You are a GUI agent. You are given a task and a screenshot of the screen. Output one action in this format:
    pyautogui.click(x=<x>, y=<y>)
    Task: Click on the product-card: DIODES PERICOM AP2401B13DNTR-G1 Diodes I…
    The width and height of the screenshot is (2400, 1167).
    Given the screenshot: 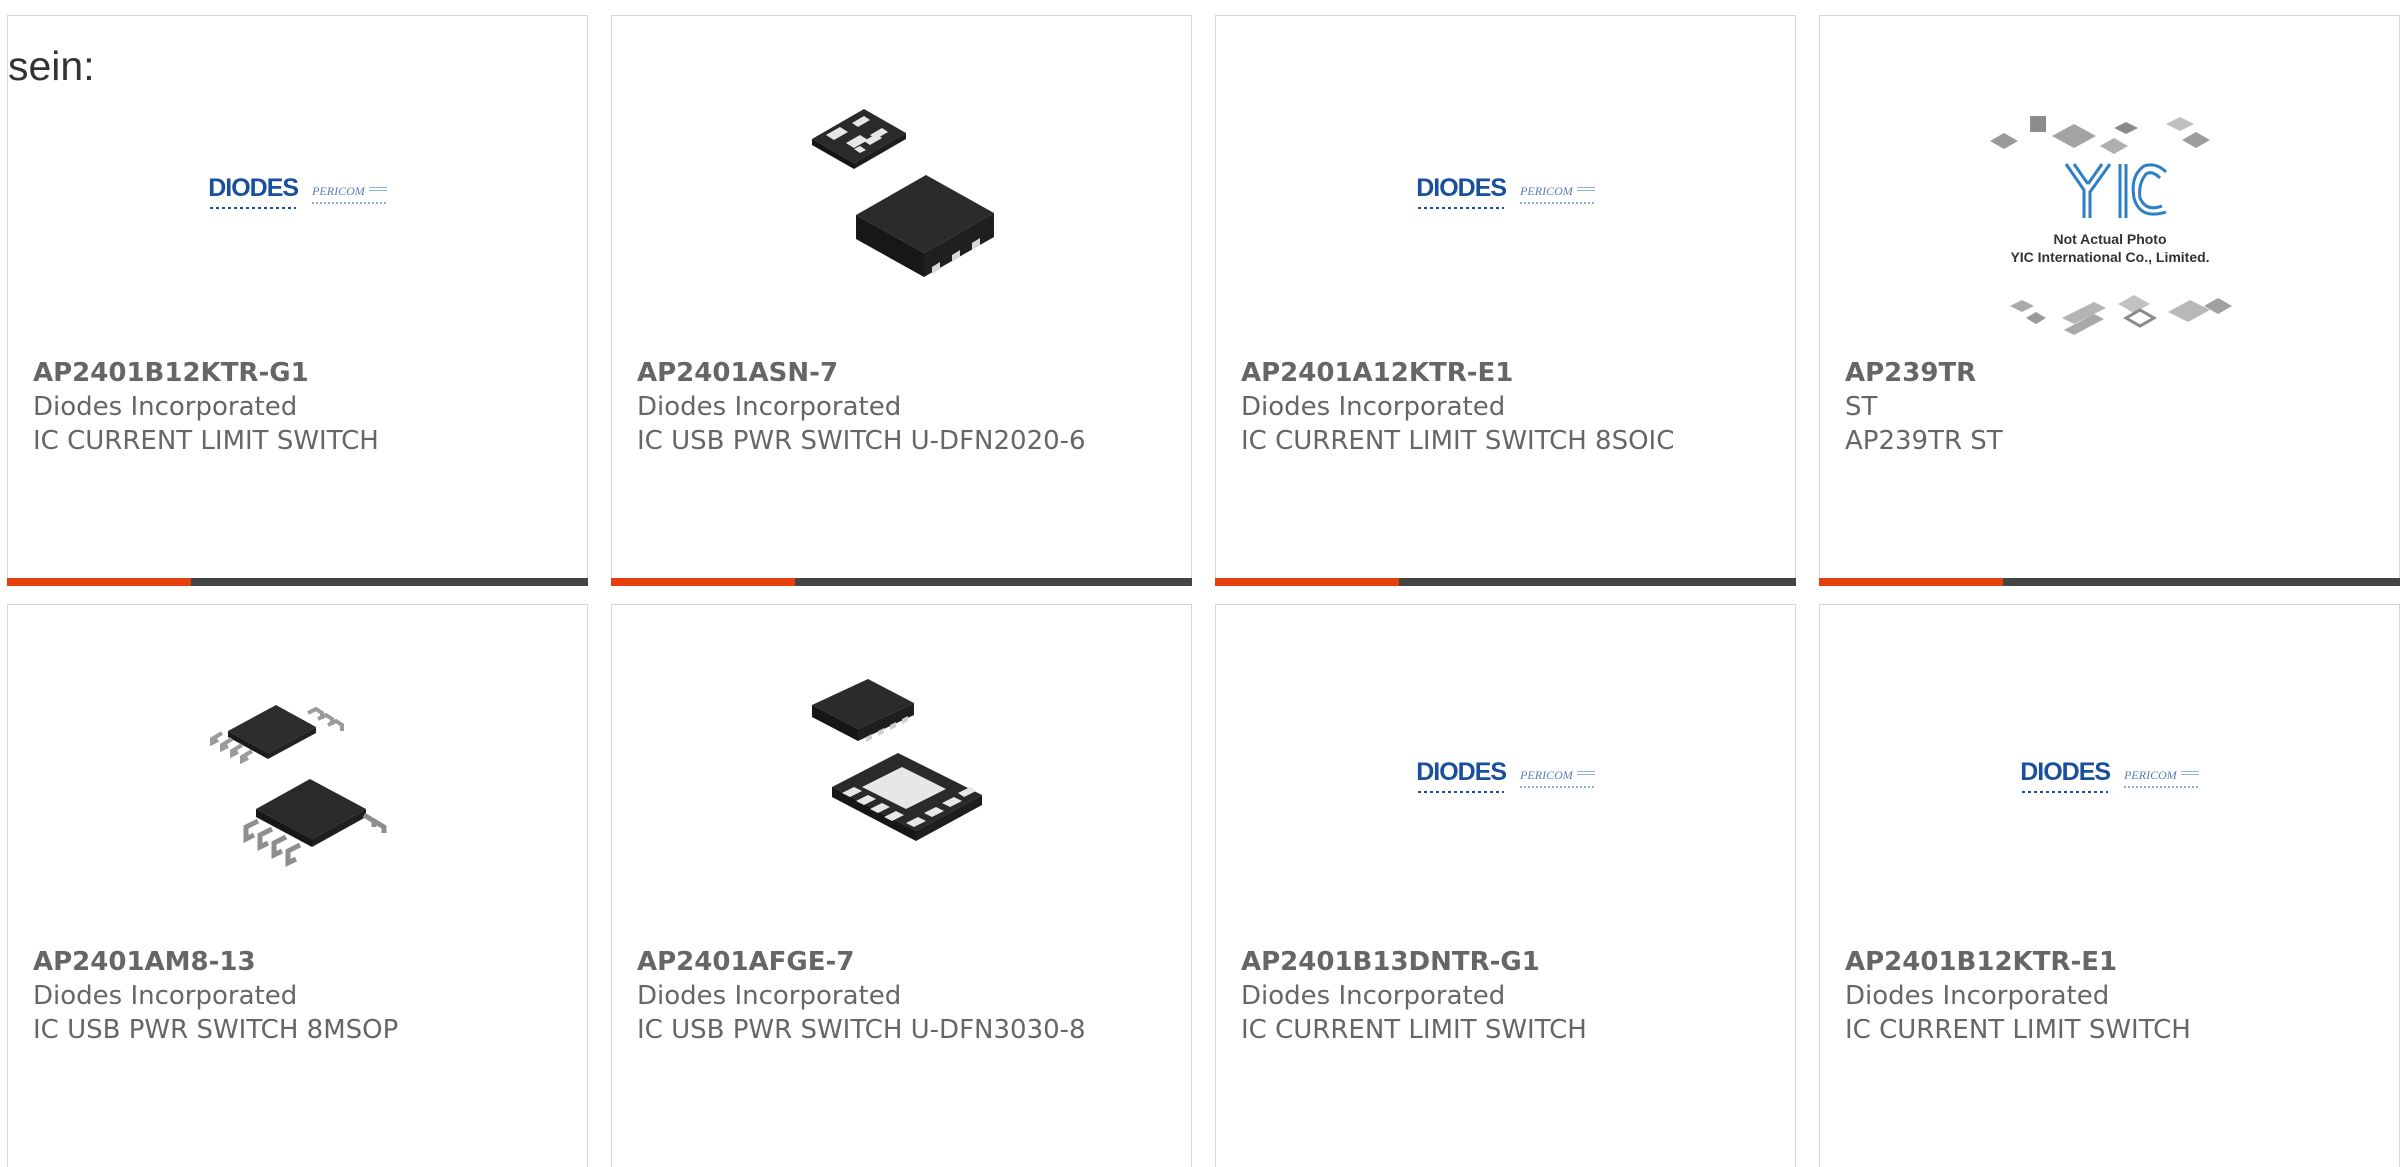 What is the action you would take?
    pyautogui.click(x=1505, y=885)
    